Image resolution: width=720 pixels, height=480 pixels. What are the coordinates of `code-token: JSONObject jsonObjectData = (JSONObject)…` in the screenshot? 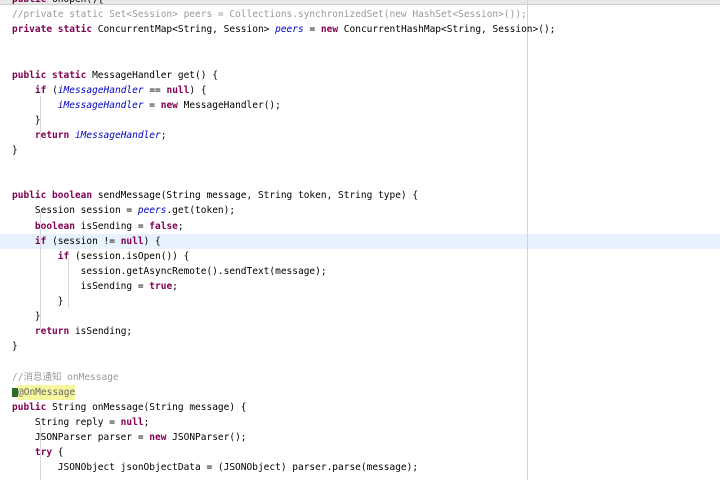 It's located at (215, 468).